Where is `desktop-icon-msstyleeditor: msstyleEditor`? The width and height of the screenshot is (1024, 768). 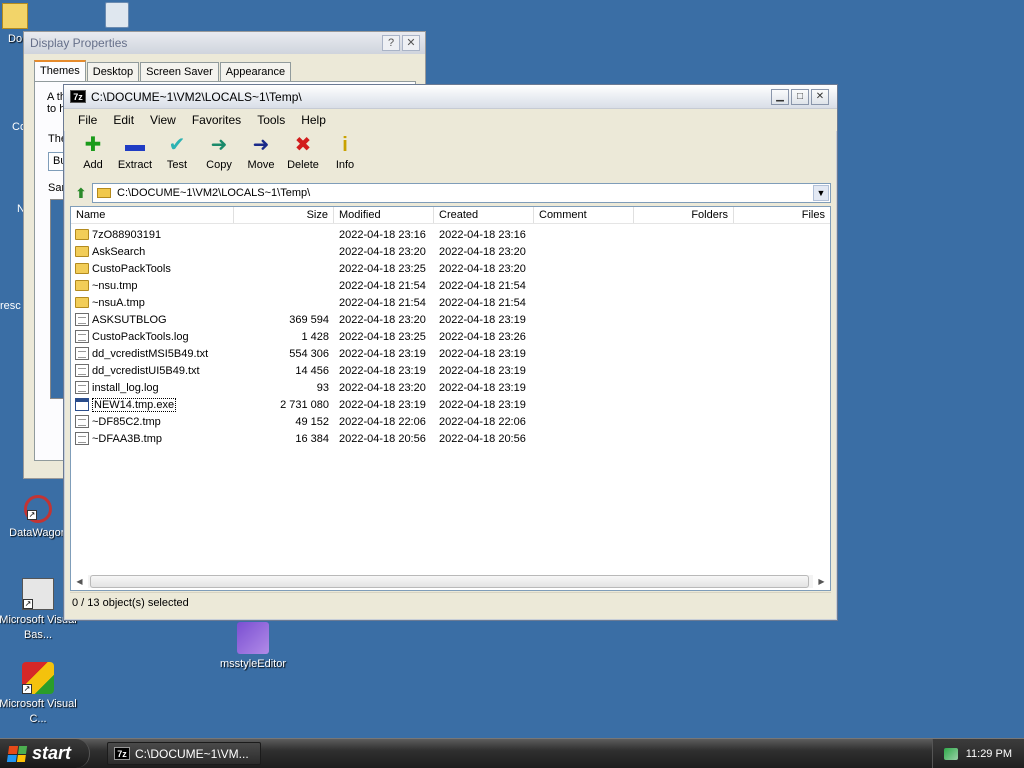 desktop-icon-msstyleeditor: msstyleEditor is located at coordinates (253, 647).